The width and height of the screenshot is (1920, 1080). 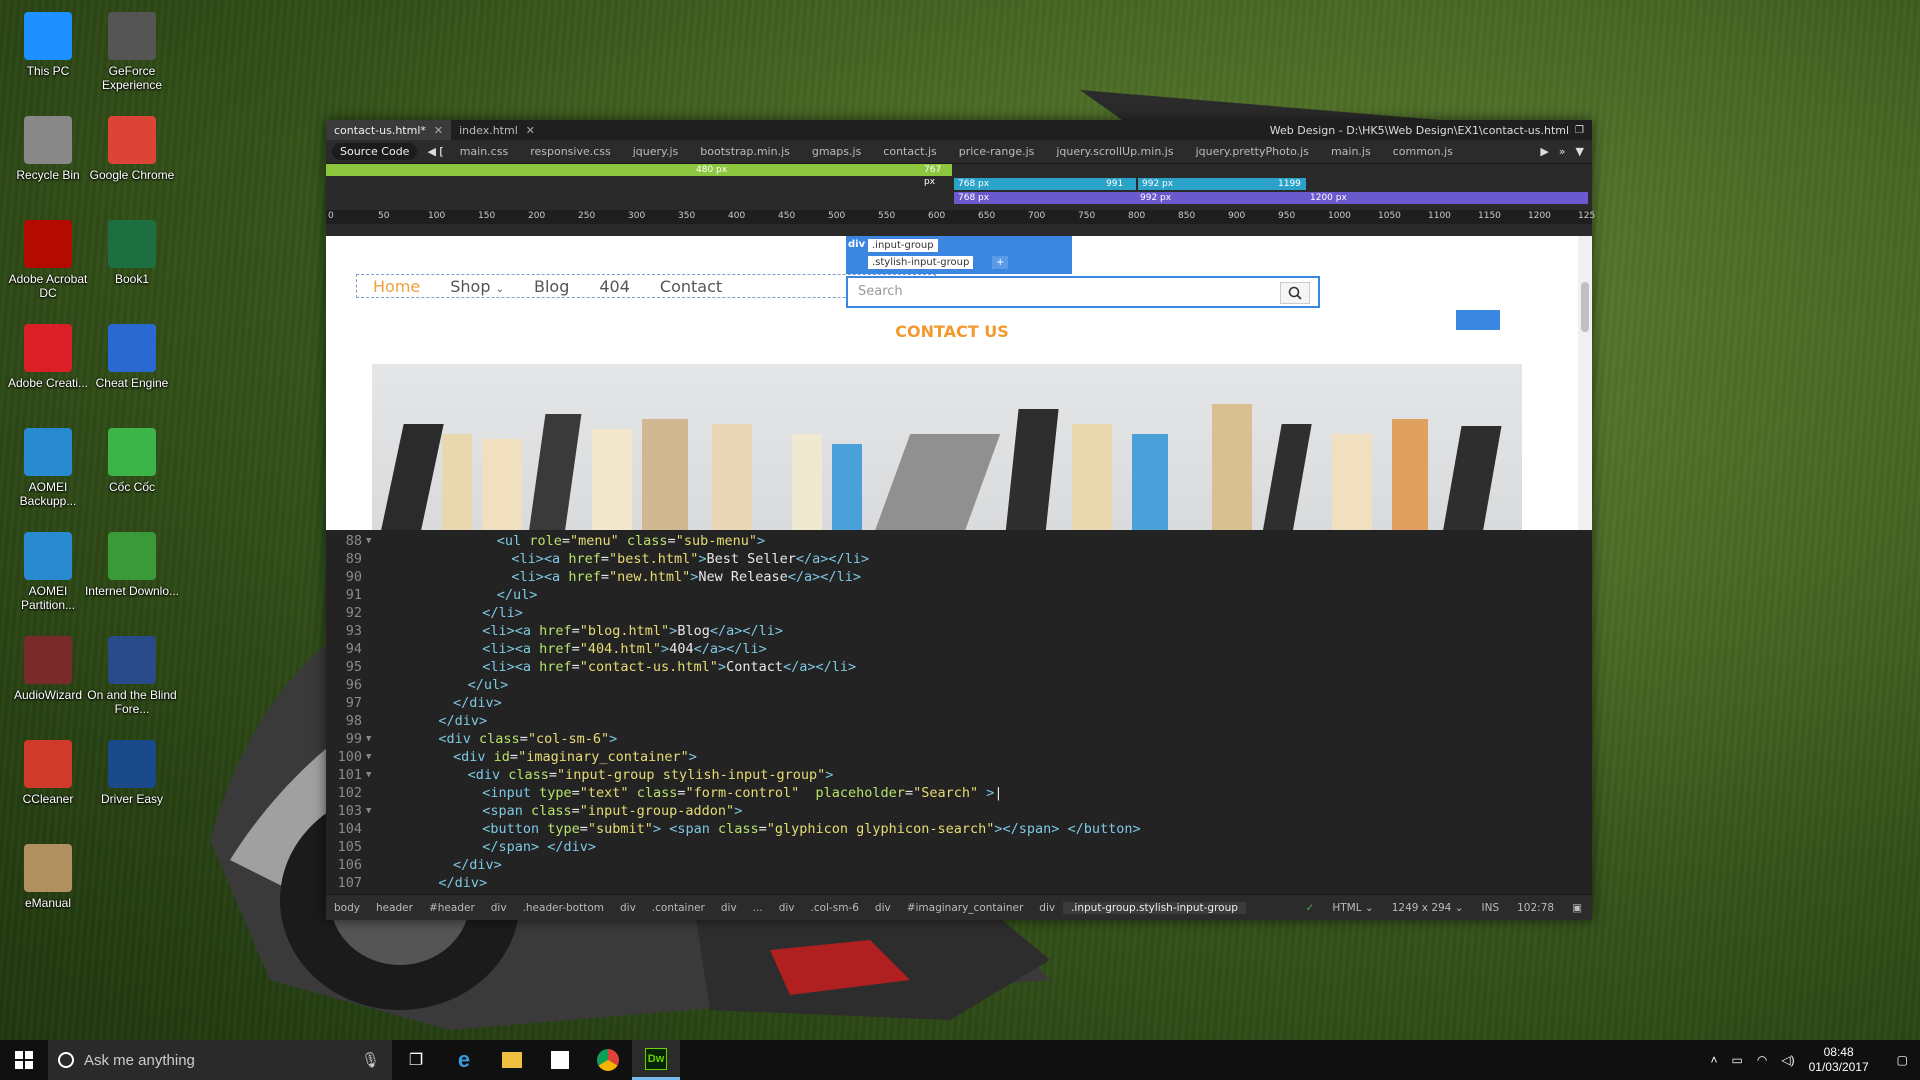 I want to click on tab-contact-us: contact-us.html* ✕, so click(x=389, y=130).